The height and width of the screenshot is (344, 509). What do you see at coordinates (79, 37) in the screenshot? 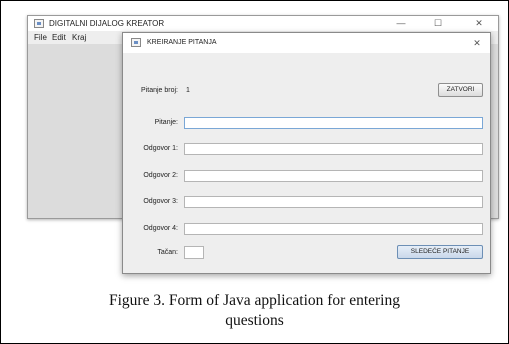
I see `menu-kraj: Kraj` at bounding box center [79, 37].